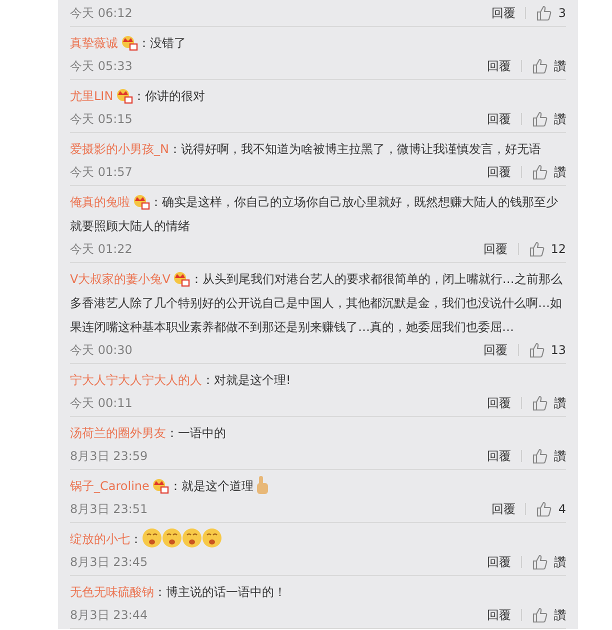  I want to click on comment-text: 爱摄影的小男孩_N：说得好啊，我不知道为啥被博主拉黑了，微博让我谨慎发言，好无语, so click(306, 149).